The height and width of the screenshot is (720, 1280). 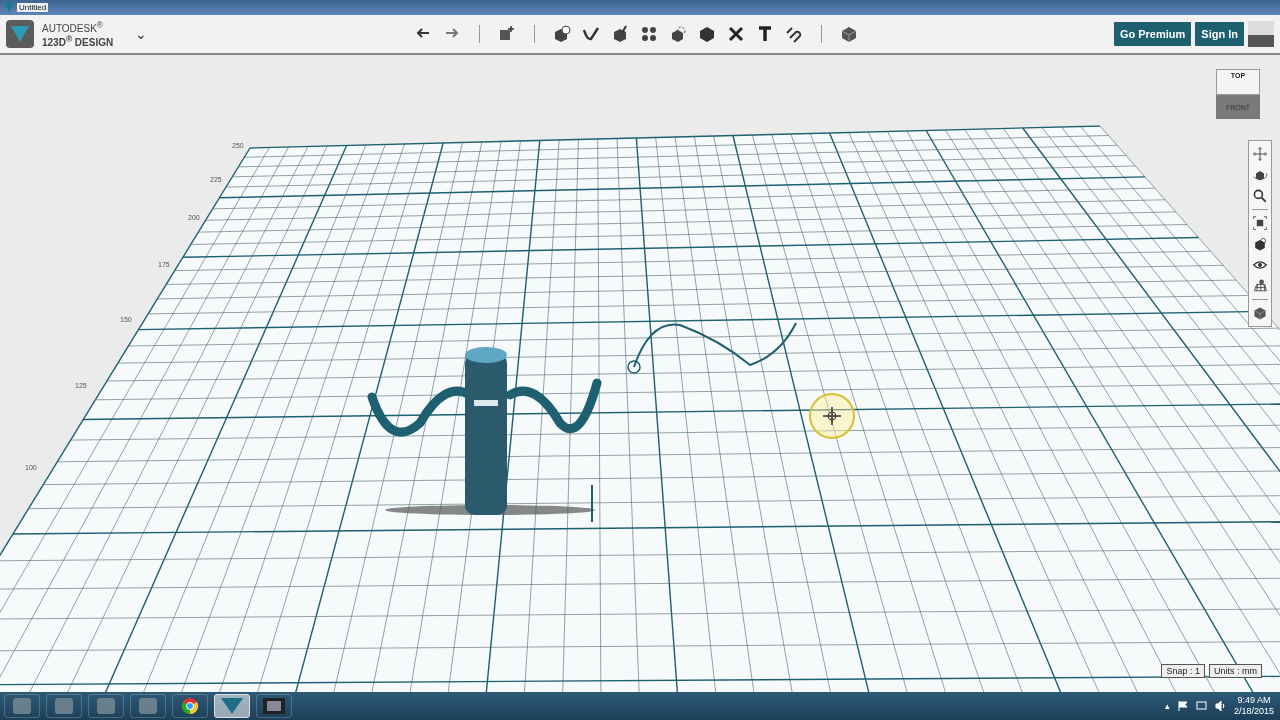 I want to click on cube-icon, so click(x=1260, y=313).